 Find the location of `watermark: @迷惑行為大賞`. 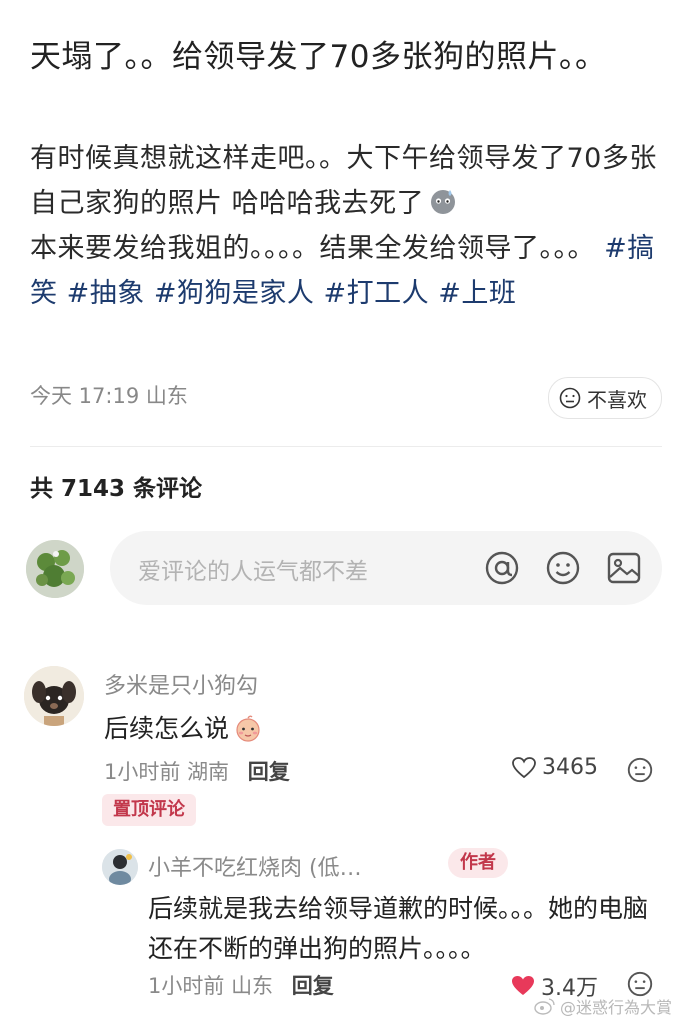

watermark: @迷惑行為大賞 is located at coordinates (603, 1006).